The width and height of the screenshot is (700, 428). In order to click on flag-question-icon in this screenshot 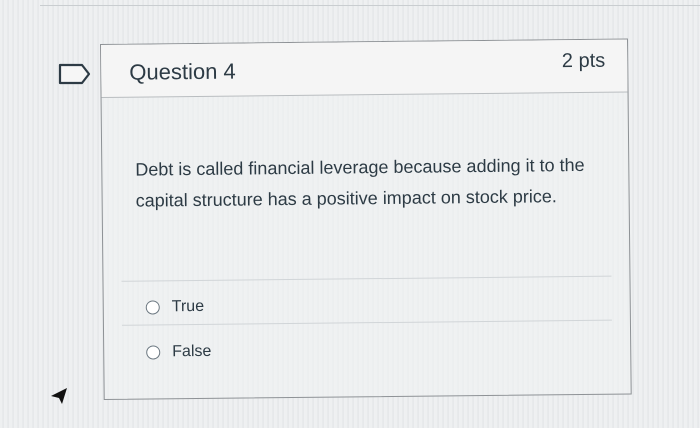, I will do `click(75, 74)`.